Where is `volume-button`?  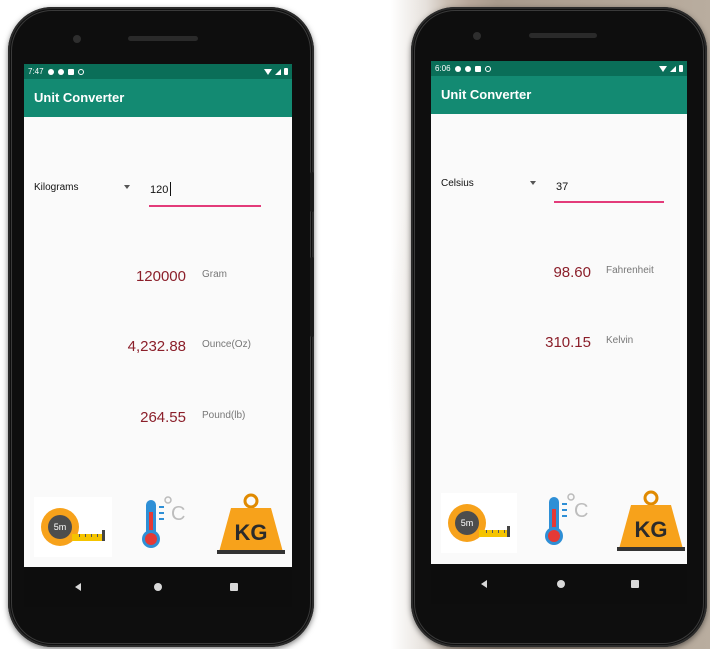
volume-button is located at coordinates (312, 297).